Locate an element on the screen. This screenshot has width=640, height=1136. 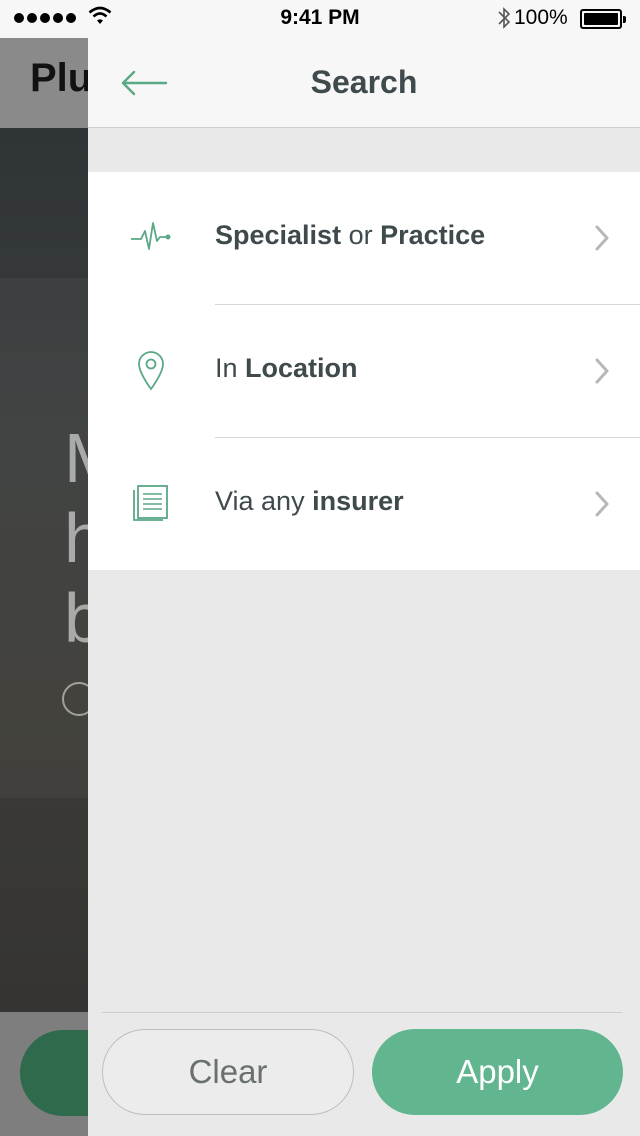
background-title: Plu is located at coordinates (61, 78).